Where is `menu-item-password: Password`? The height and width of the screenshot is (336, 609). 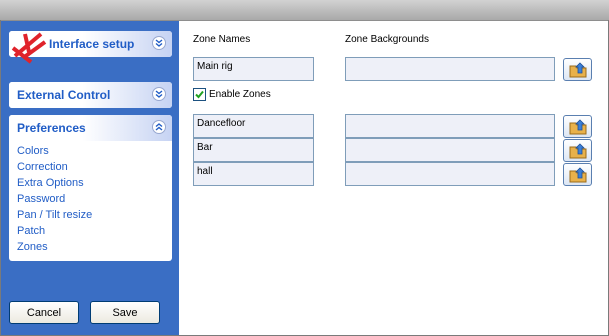
menu-item-password: Password is located at coordinates (90, 199).